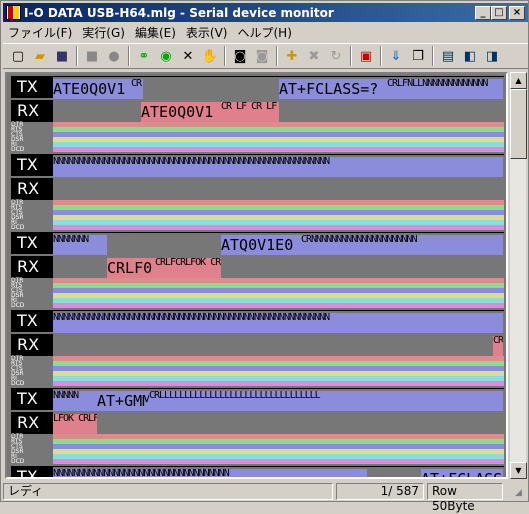  Describe the element at coordinates (210, 56) in the screenshot. I see `hand-icon: ✋` at that location.